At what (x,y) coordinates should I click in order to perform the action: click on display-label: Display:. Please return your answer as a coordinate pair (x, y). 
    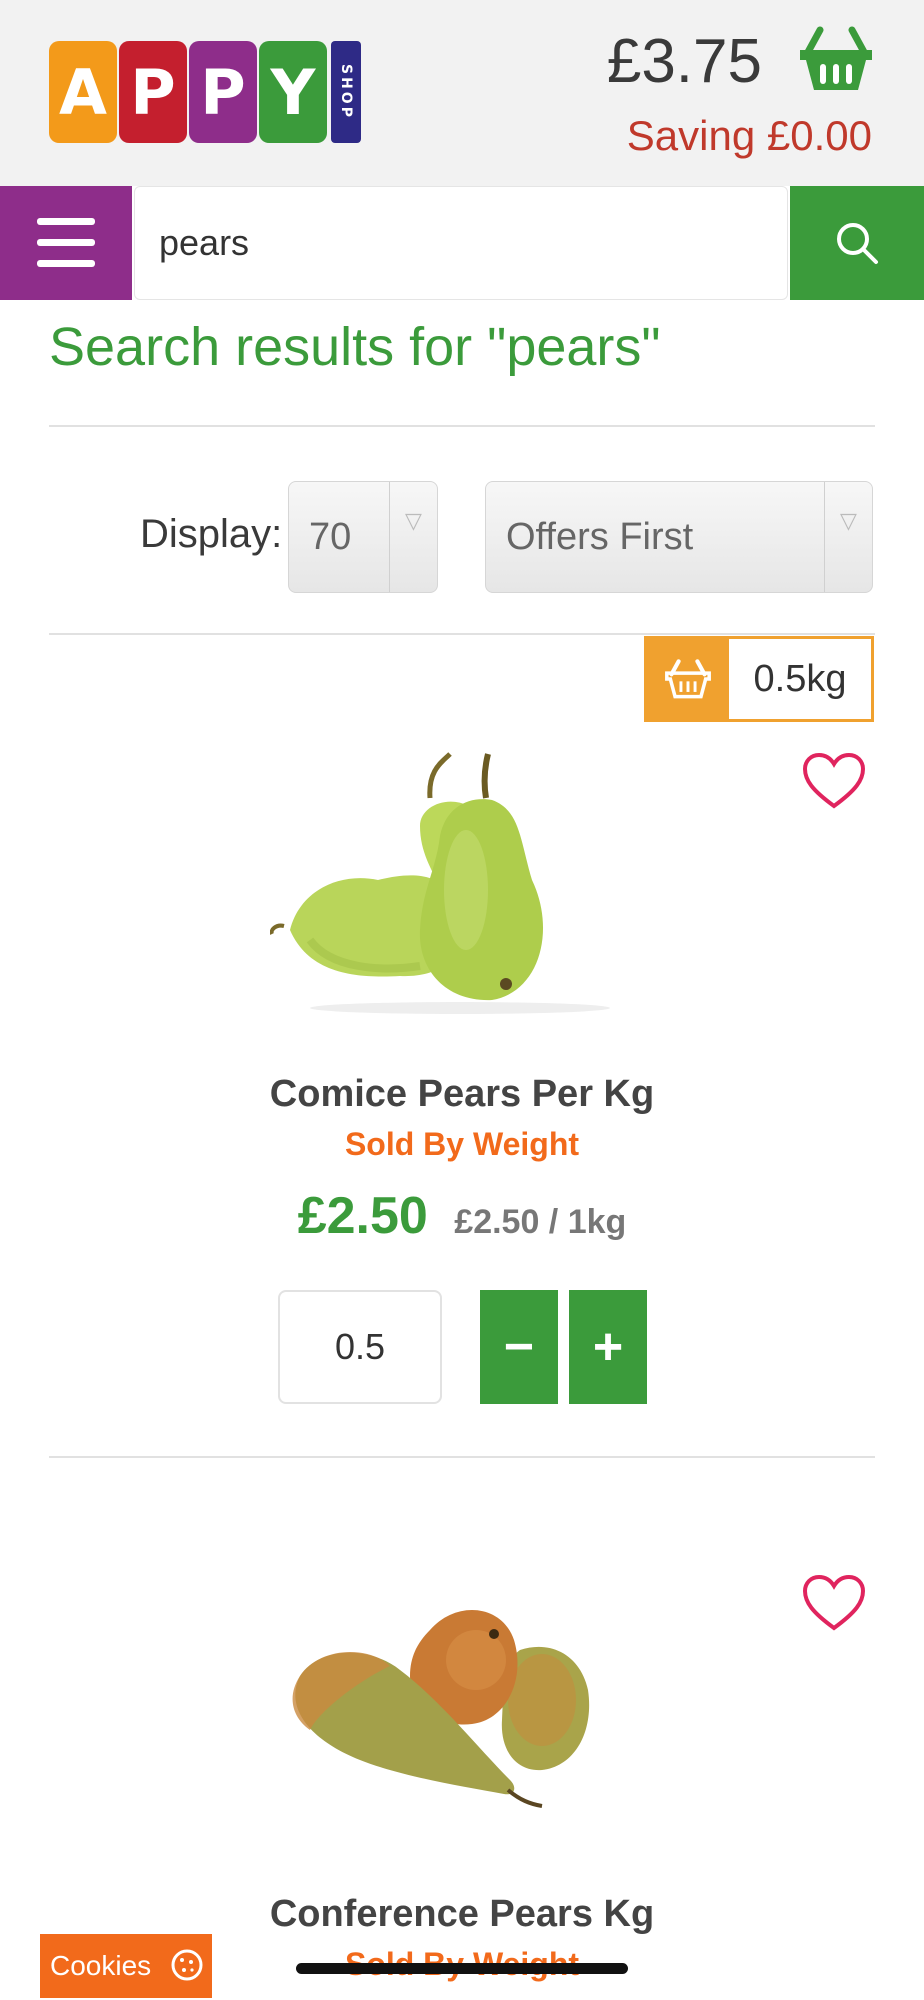
    Looking at the image, I should click on (211, 534).